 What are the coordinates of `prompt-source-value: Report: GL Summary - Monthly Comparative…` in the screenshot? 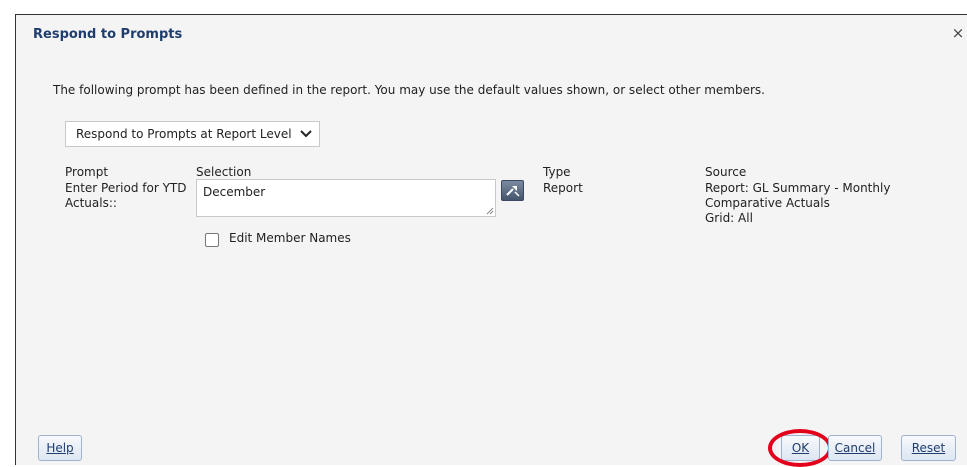 It's located at (825, 203).